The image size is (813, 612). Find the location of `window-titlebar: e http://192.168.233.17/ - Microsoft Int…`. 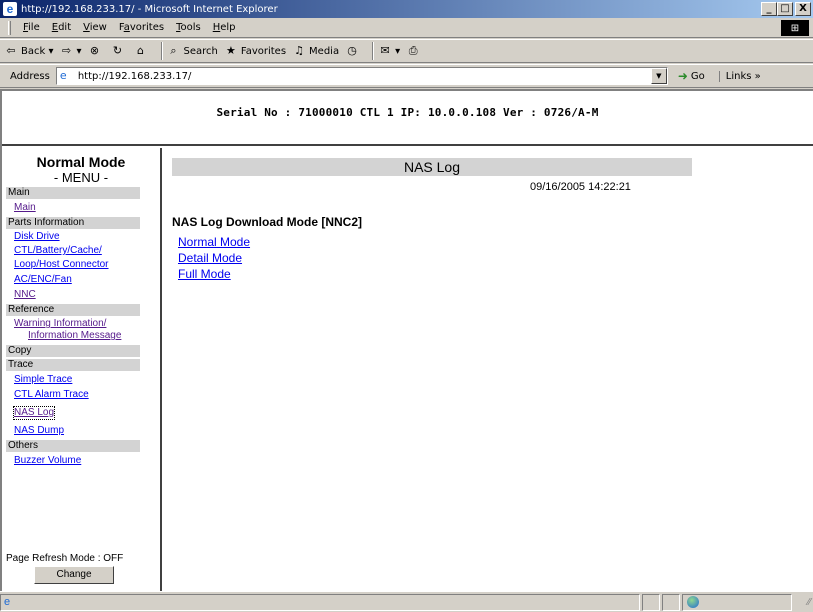

window-titlebar: e http://192.168.233.17/ - Microsoft Int… is located at coordinates (406, 9).